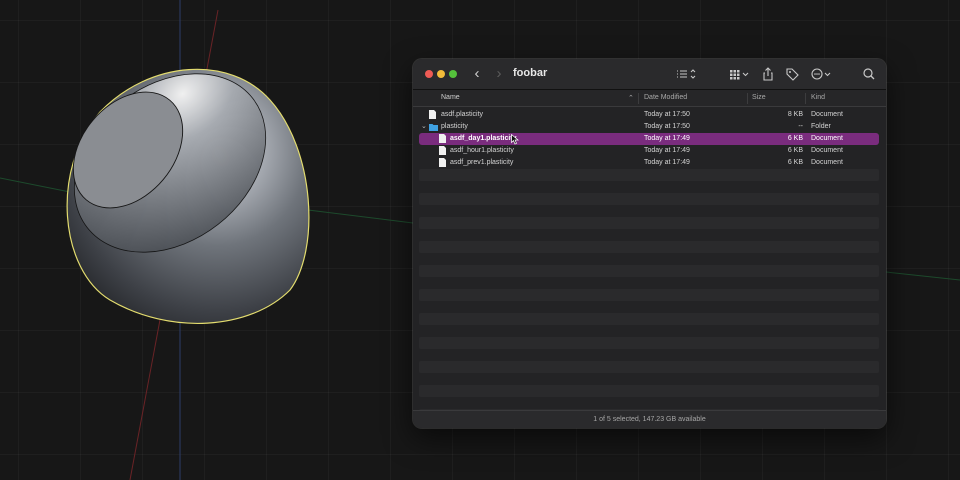 Image resolution: width=960 pixels, height=480 pixels. Describe the element at coordinates (768, 74) in the screenshot. I see `share-icon` at that location.